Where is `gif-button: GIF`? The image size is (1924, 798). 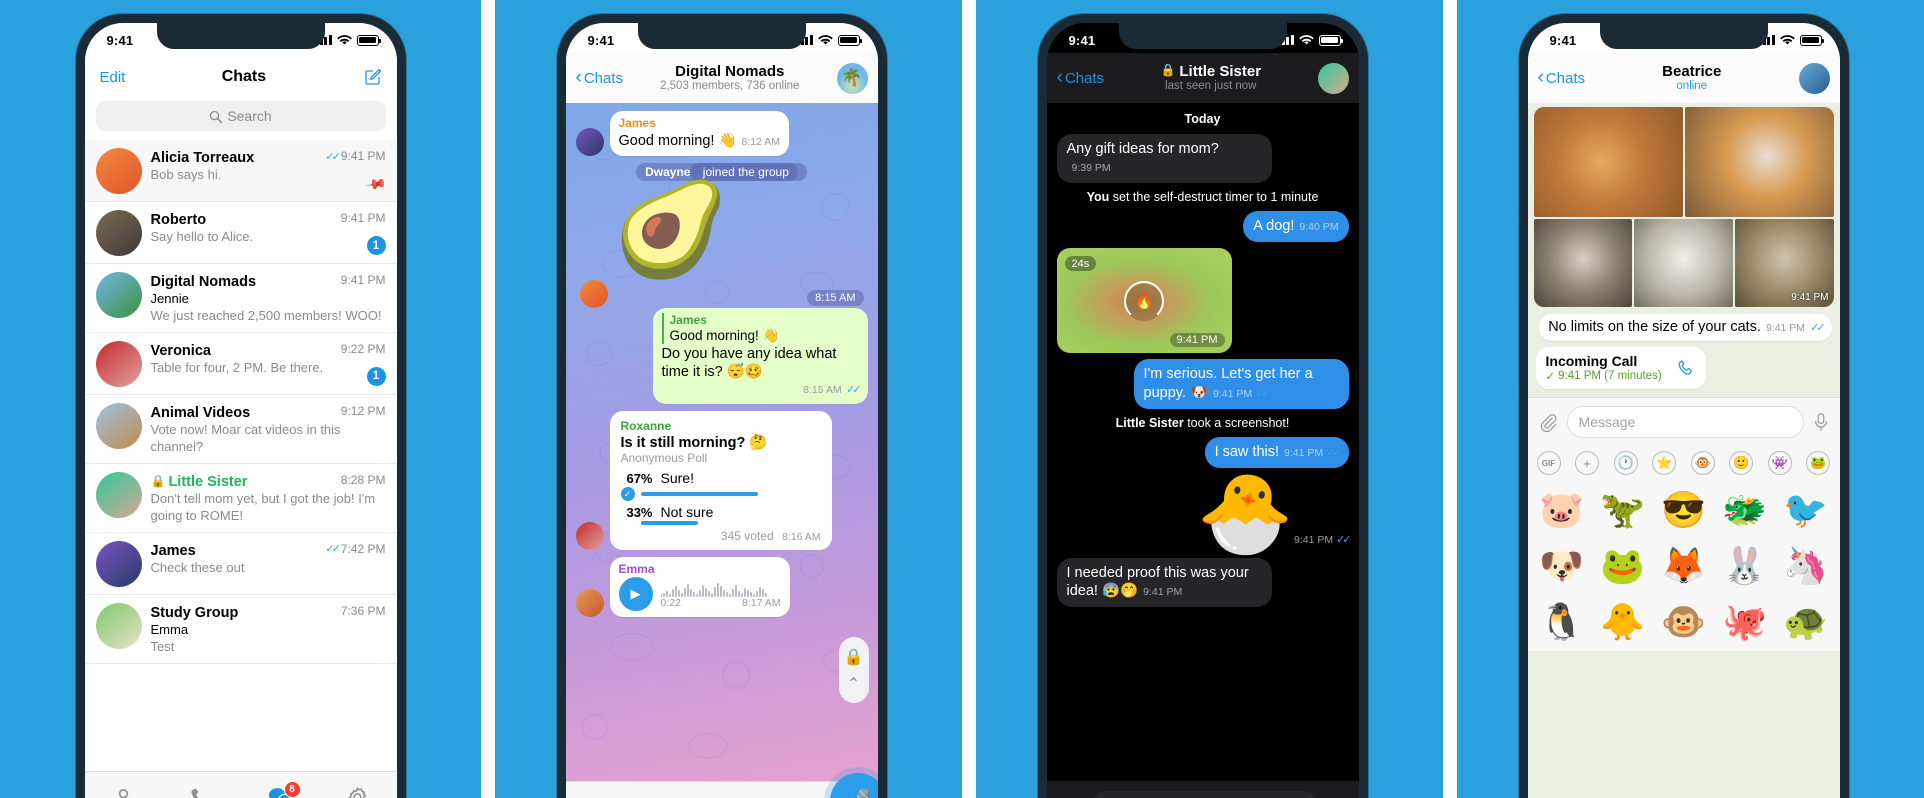 gif-button: GIF is located at coordinates (1548, 463).